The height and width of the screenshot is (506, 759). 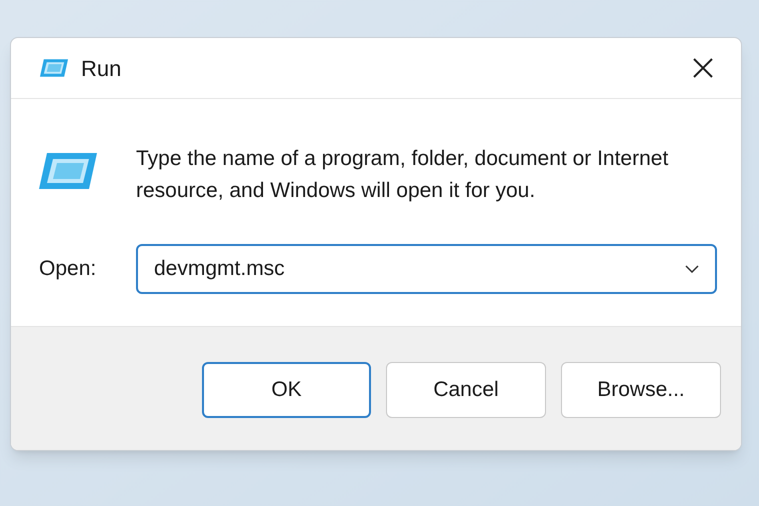 I want to click on open-field: devmgmt.msc, so click(x=426, y=269).